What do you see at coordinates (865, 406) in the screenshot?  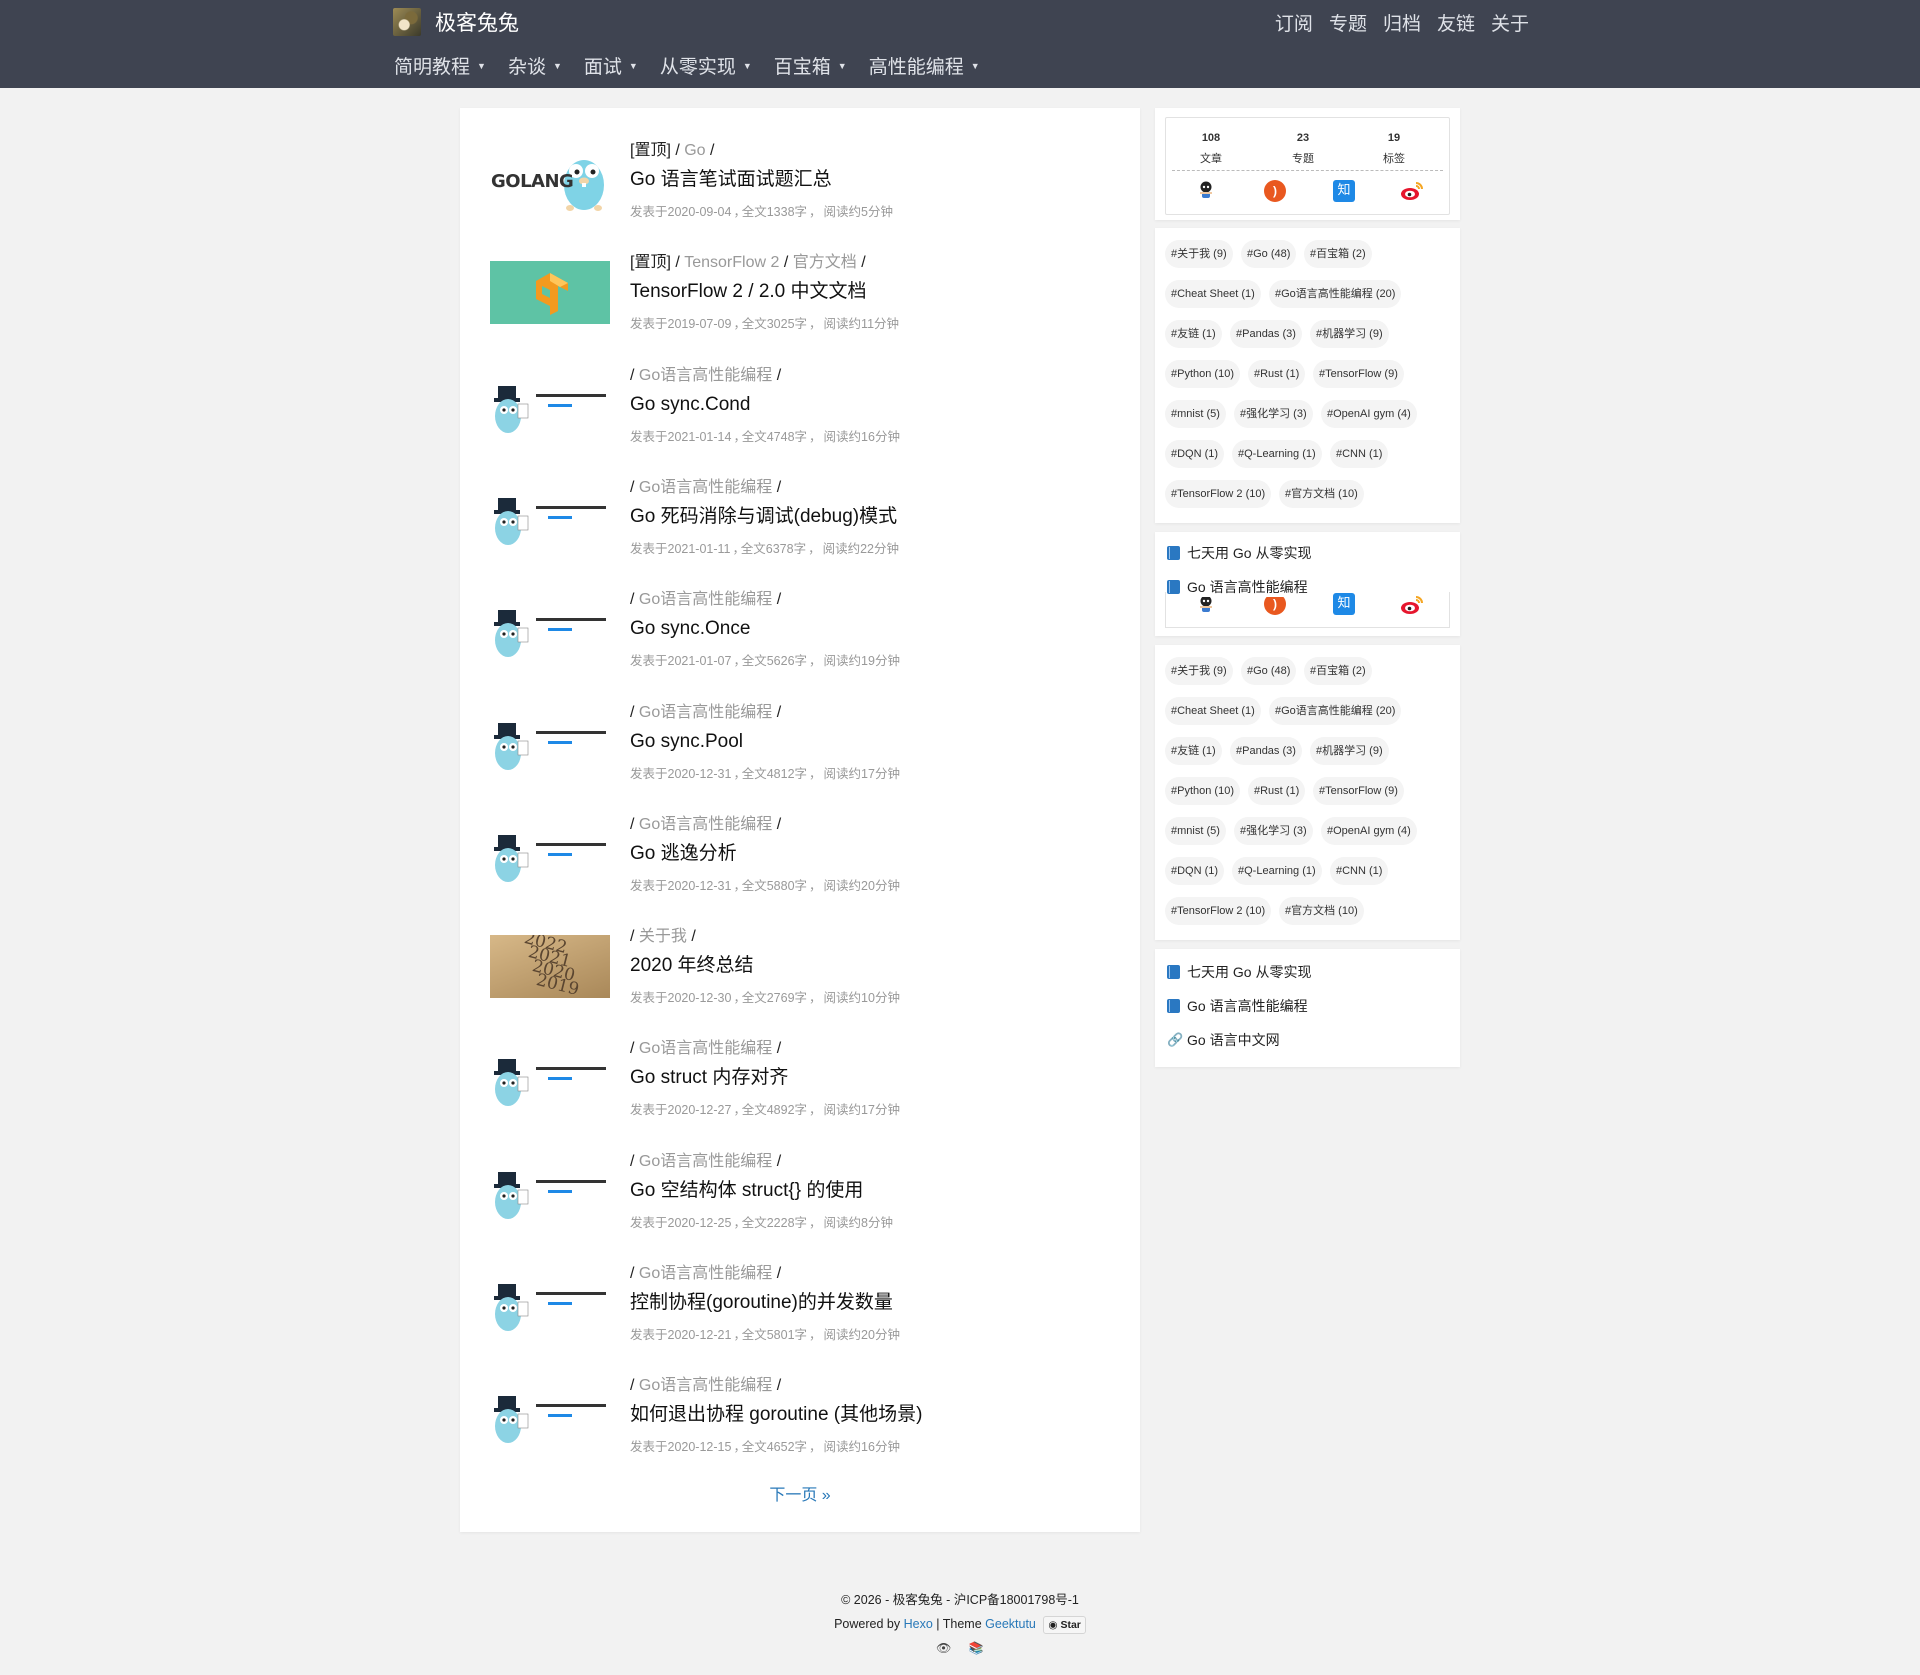 I see `post-title: Go sync.Cond` at bounding box center [865, 406].